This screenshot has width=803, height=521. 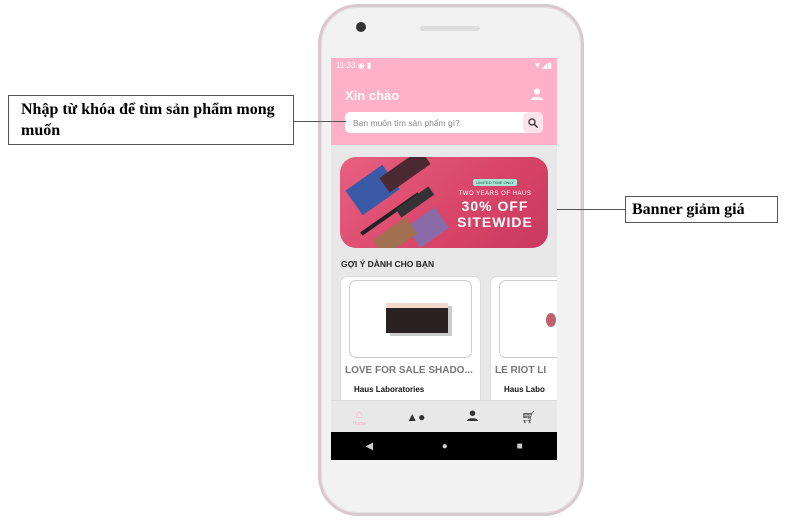 I want to click on wifi-battery-icon: ▼◢▮, so click(x=542, y=65).